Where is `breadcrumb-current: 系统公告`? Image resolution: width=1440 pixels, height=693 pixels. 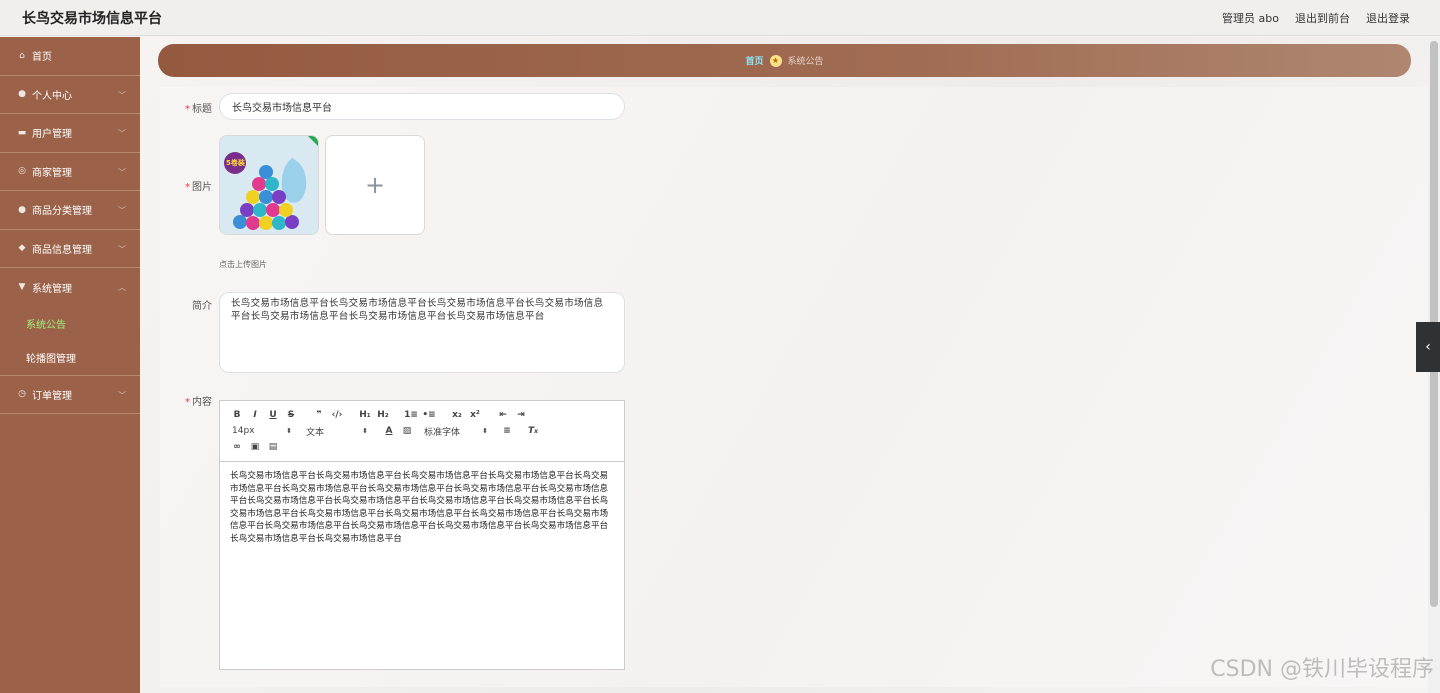
breadcrumb-current: 系统公告 is located at coordinates (805, 62).